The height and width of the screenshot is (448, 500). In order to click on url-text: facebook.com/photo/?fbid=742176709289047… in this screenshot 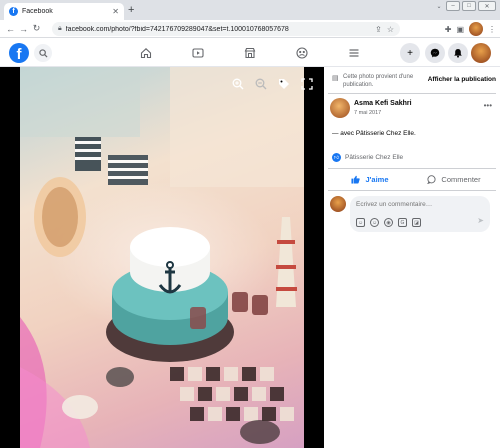, I will do `click(218, 29)`.